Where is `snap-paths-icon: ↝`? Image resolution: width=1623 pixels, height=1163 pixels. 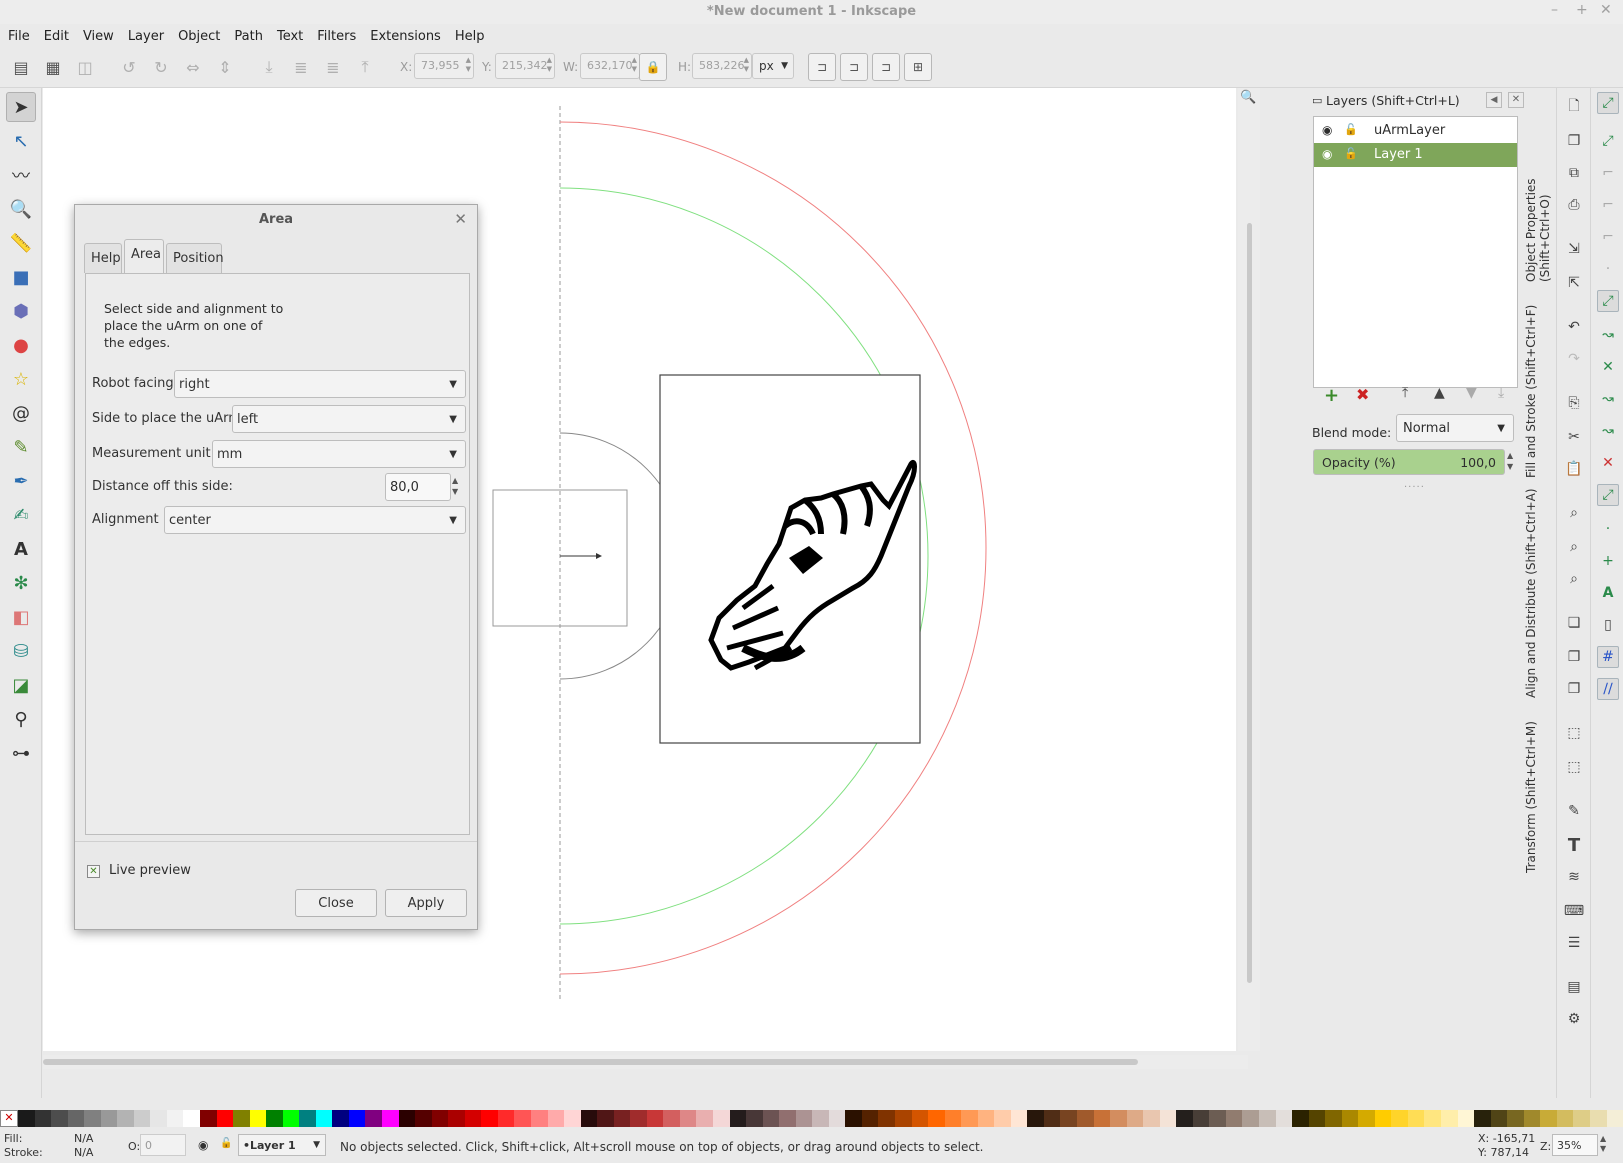
snap-paths-icon: ↝ is located at coordinates (1608, 335).